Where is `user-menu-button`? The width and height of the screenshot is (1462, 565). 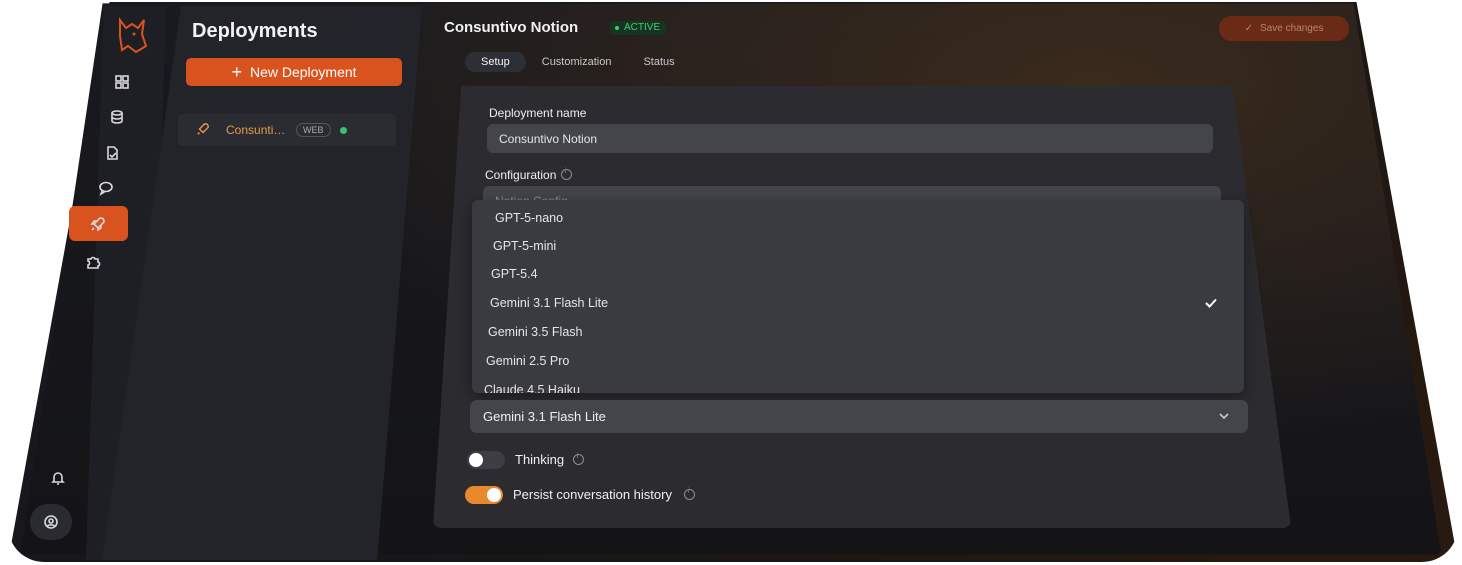
user-menu-button is located at coordinates (51, 522).